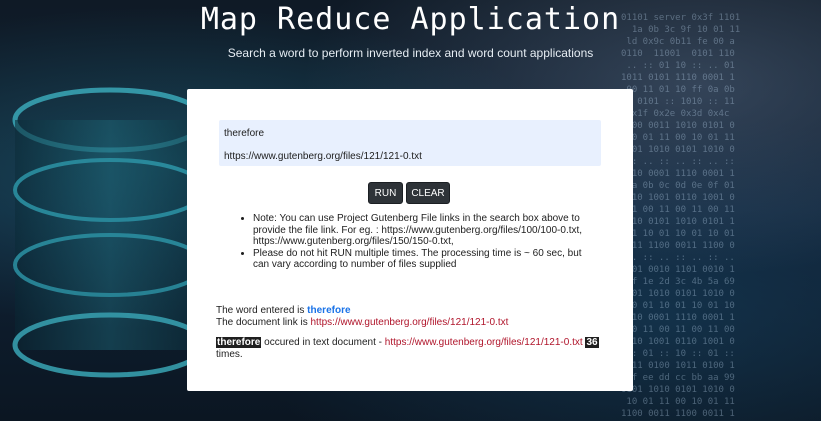 The height and width of the screenshot is (421, 821). Describe the element at coordinates (592, 342) in the screenshot. I see `count-badge: 36` at that location.